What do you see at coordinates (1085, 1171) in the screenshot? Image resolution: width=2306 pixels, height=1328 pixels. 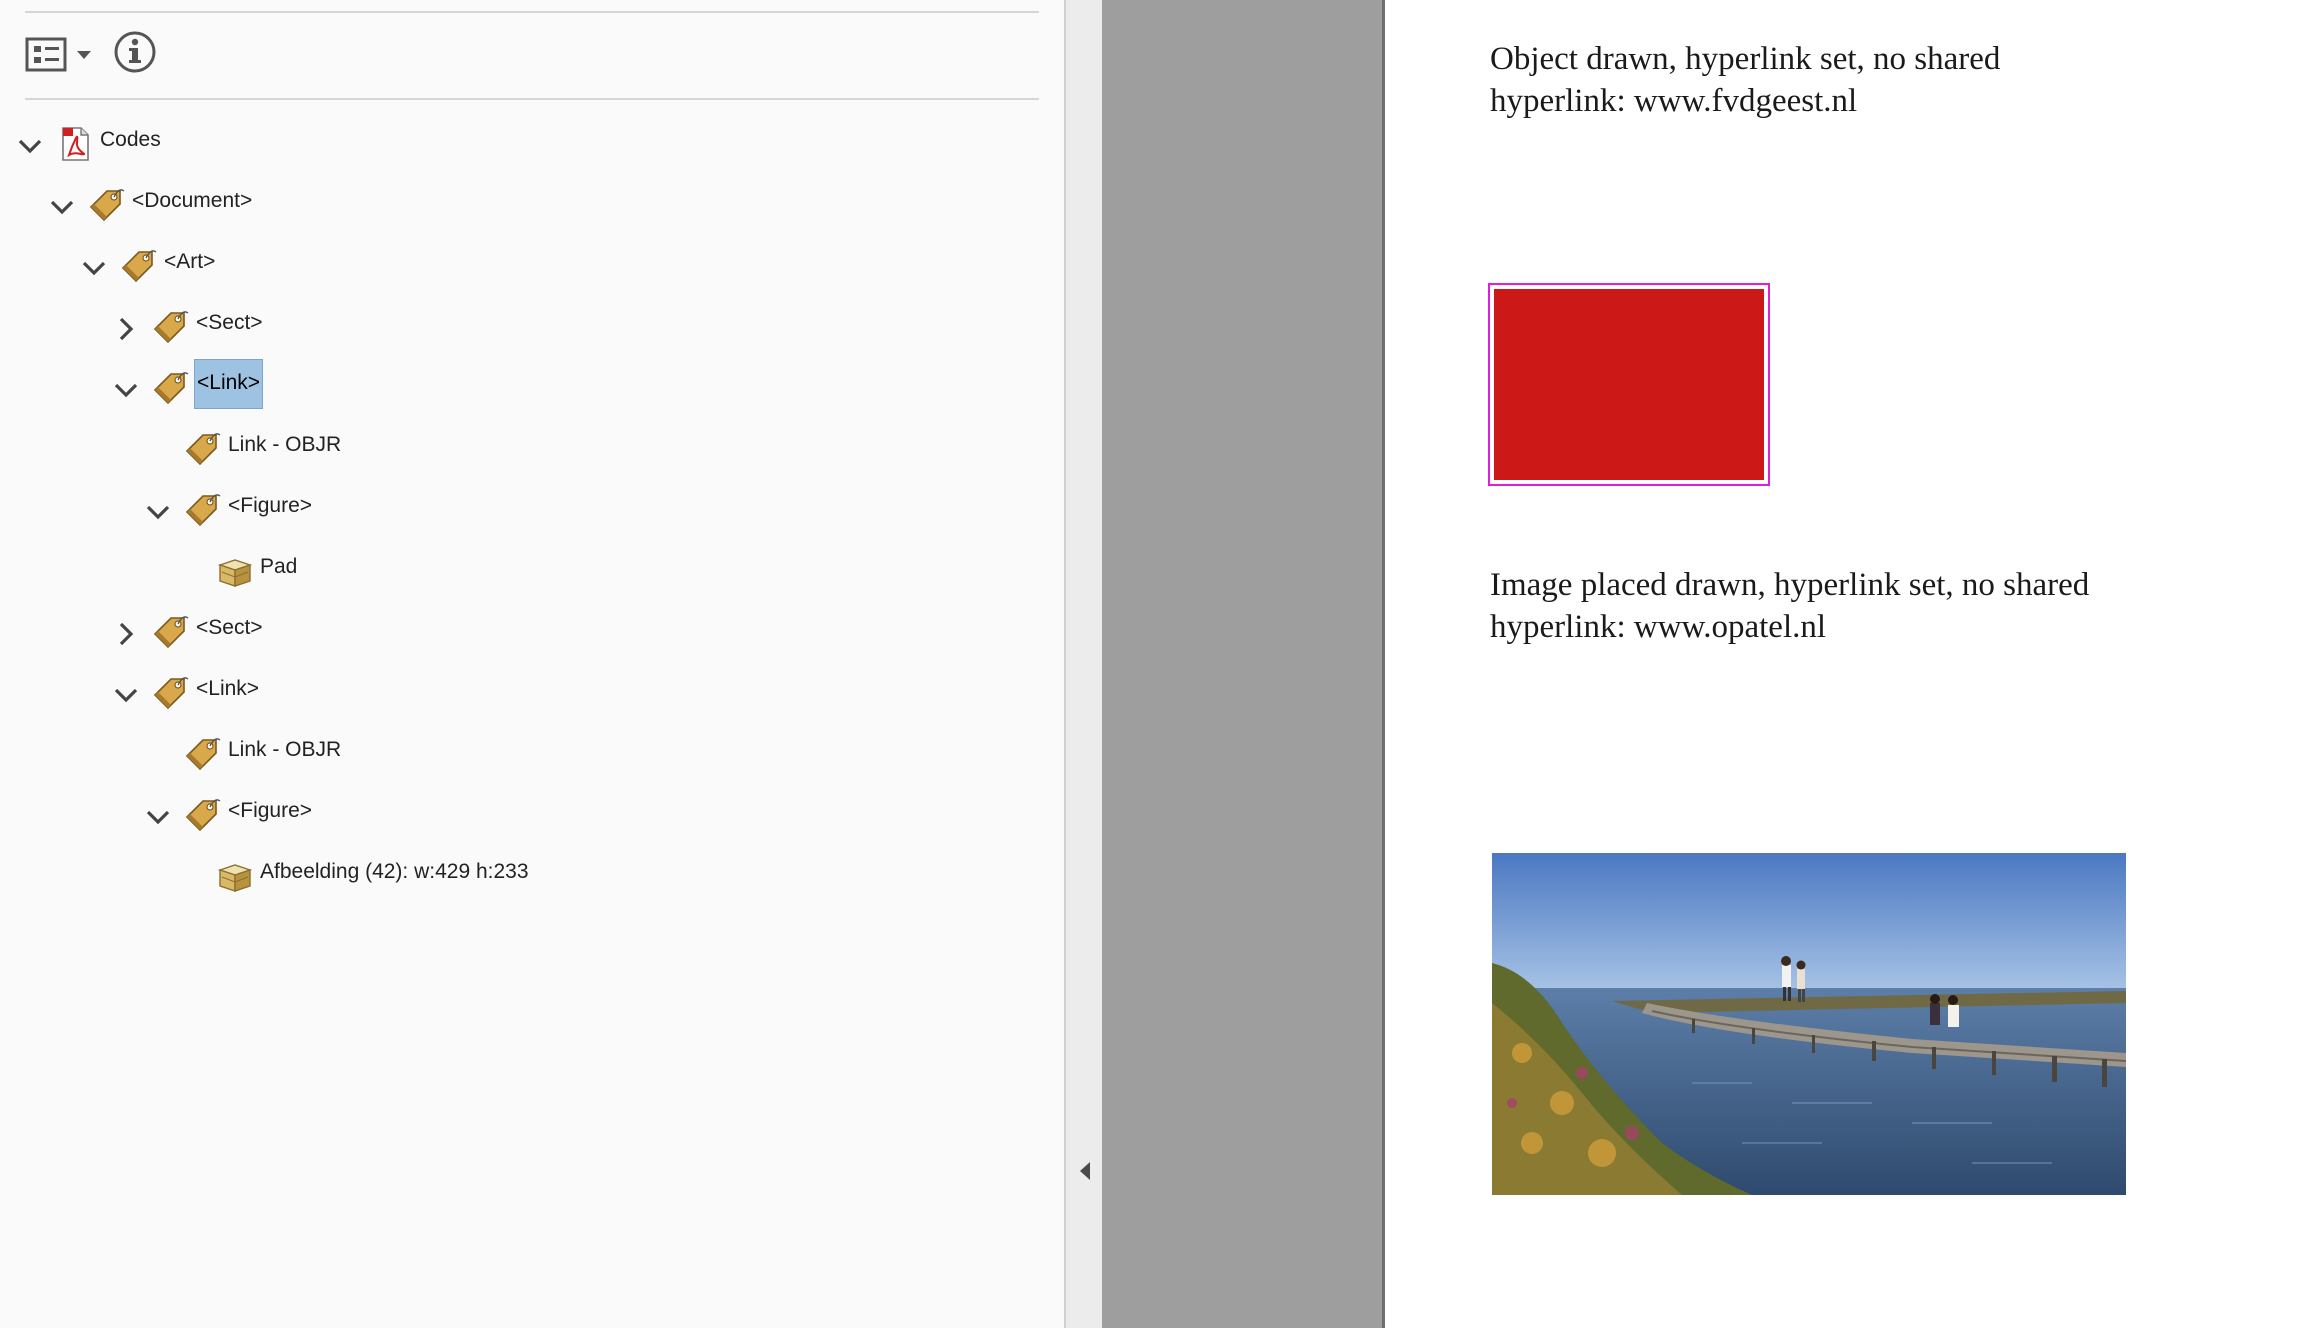 I see `collapse-panel-icon` at bounding box center [1085, 1171].